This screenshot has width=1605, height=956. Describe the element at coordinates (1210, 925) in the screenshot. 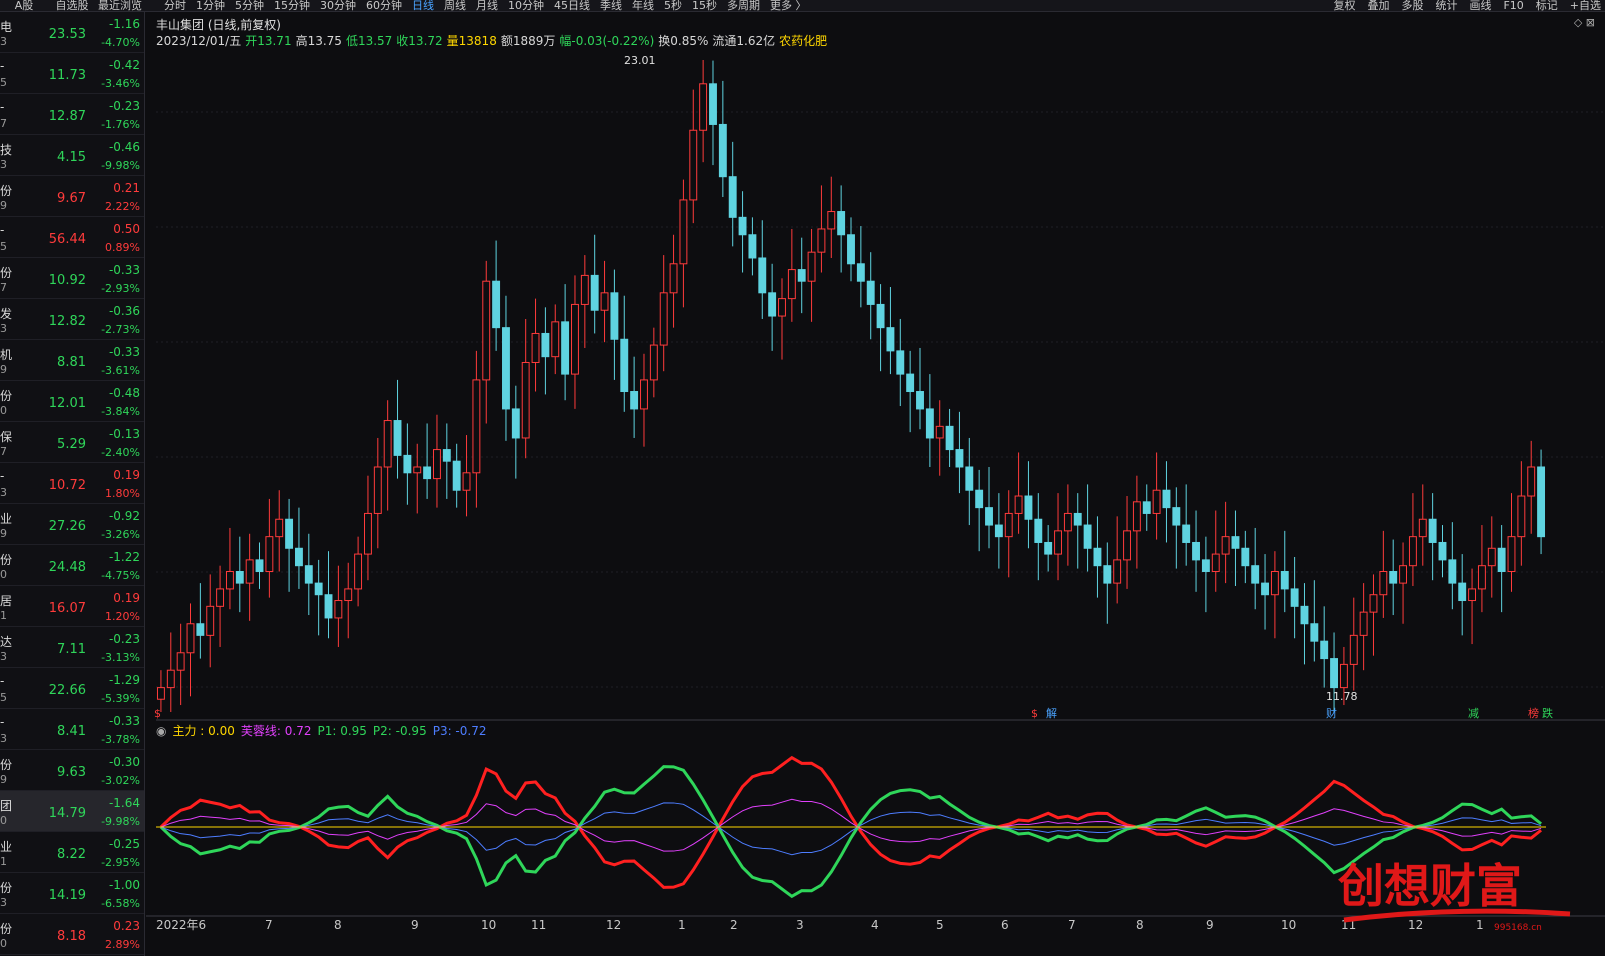

I see `x-axis-label: 9` at that location.